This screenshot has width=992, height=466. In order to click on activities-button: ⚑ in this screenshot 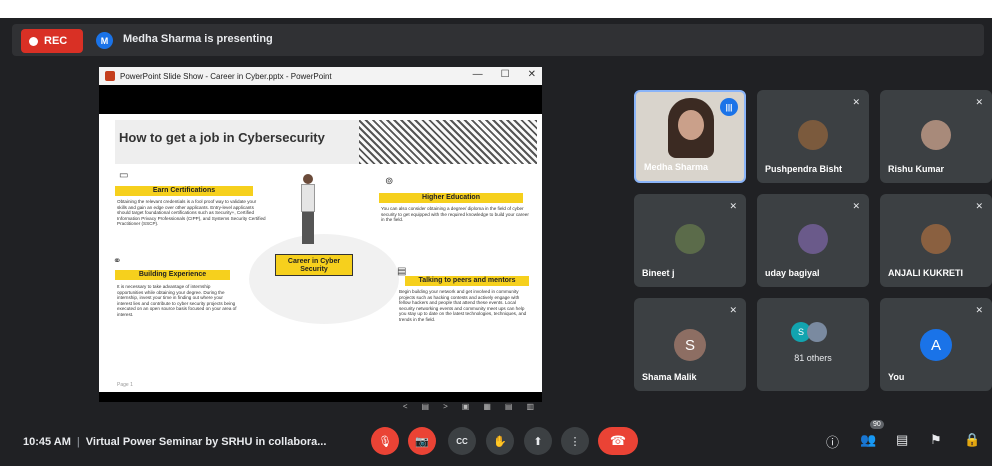, I will do `click(936, 440)`.